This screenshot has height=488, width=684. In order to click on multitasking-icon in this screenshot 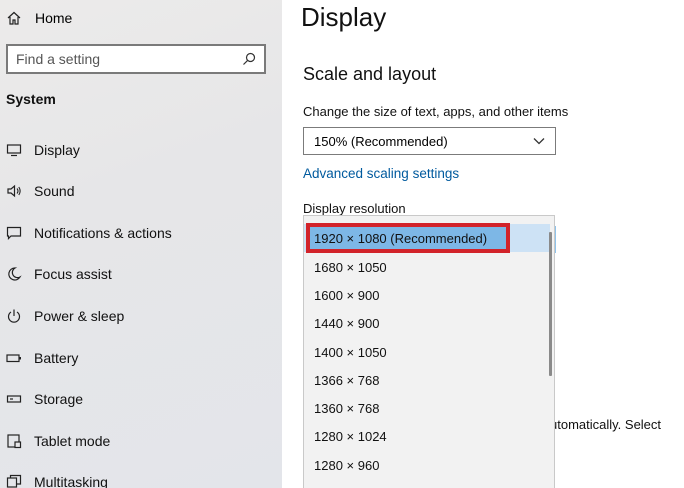, I will do `click(14, 481)`.